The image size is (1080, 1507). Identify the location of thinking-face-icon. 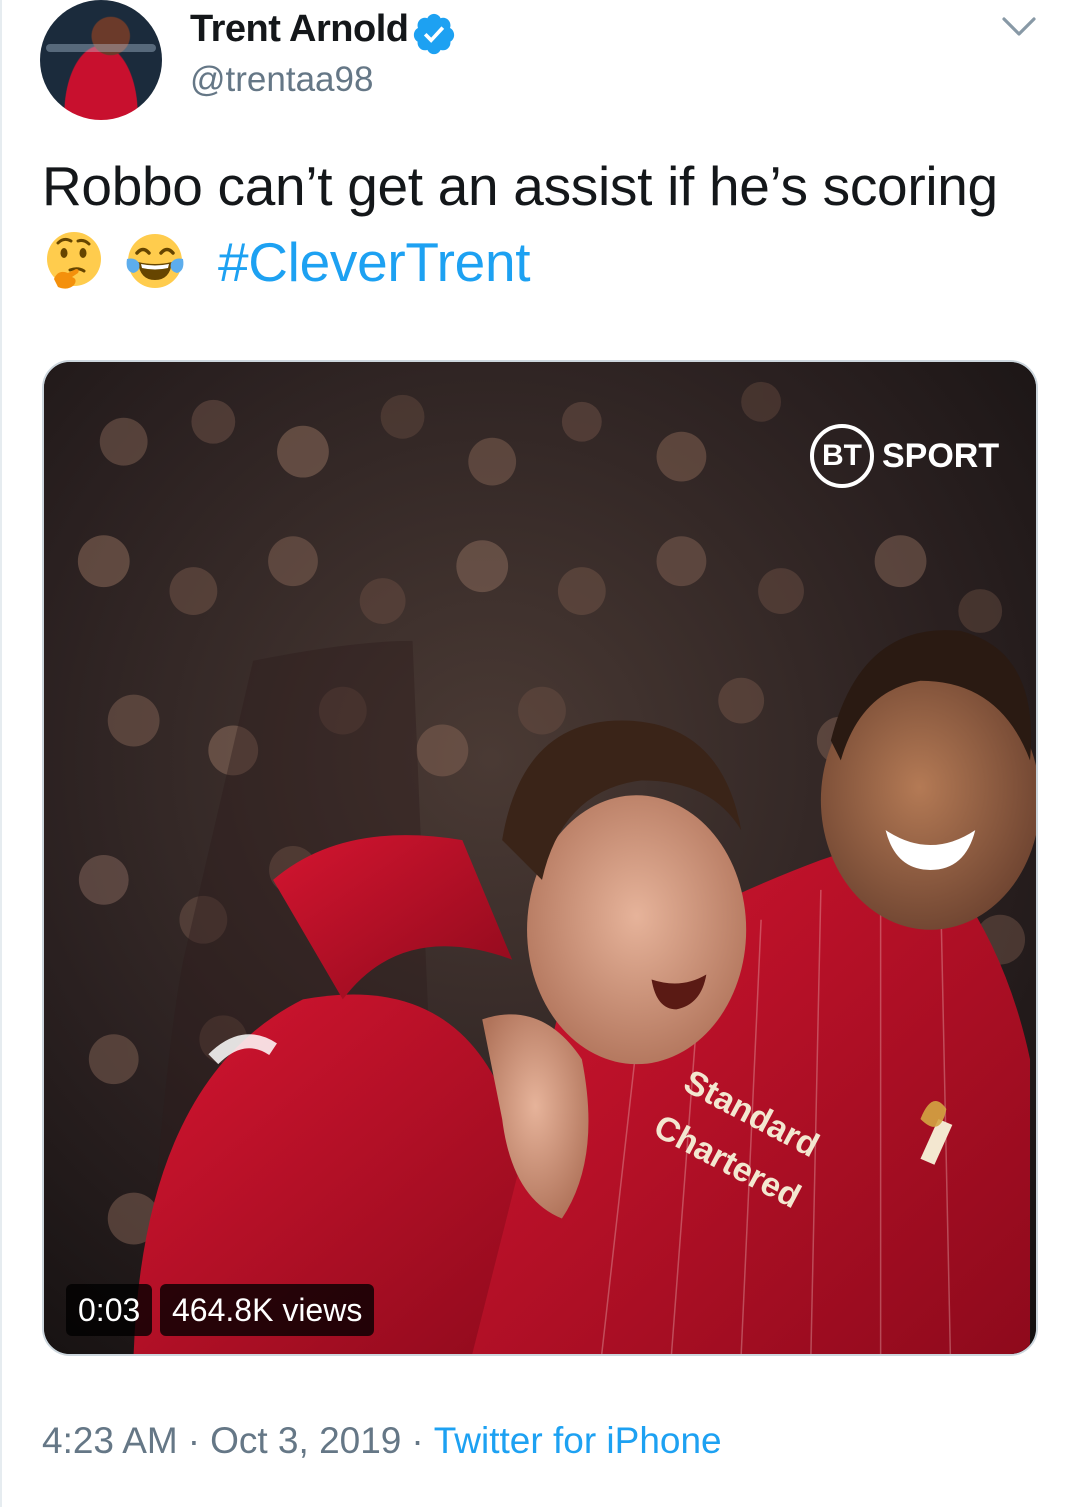
(74, 260).